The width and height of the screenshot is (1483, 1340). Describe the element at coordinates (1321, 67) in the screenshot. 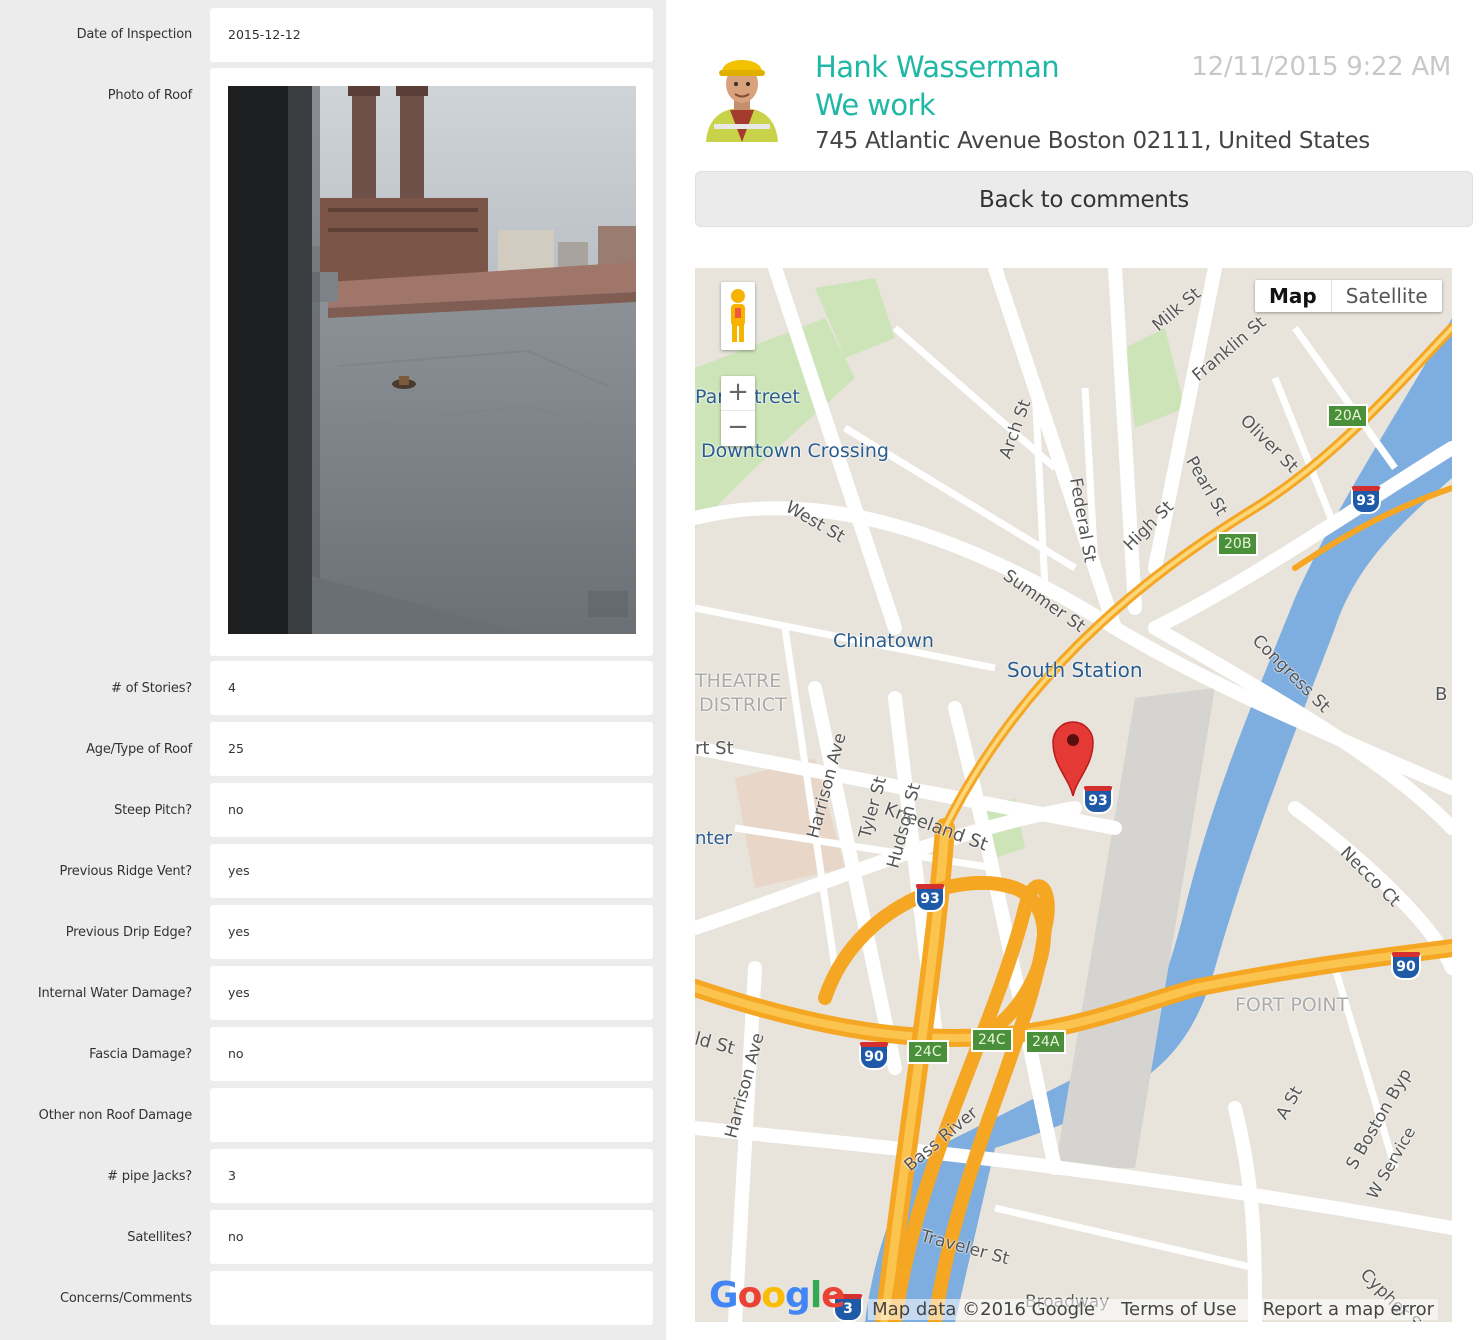

I see `comment-timestamp: 12/11/2015 9:22 AM` at that location.